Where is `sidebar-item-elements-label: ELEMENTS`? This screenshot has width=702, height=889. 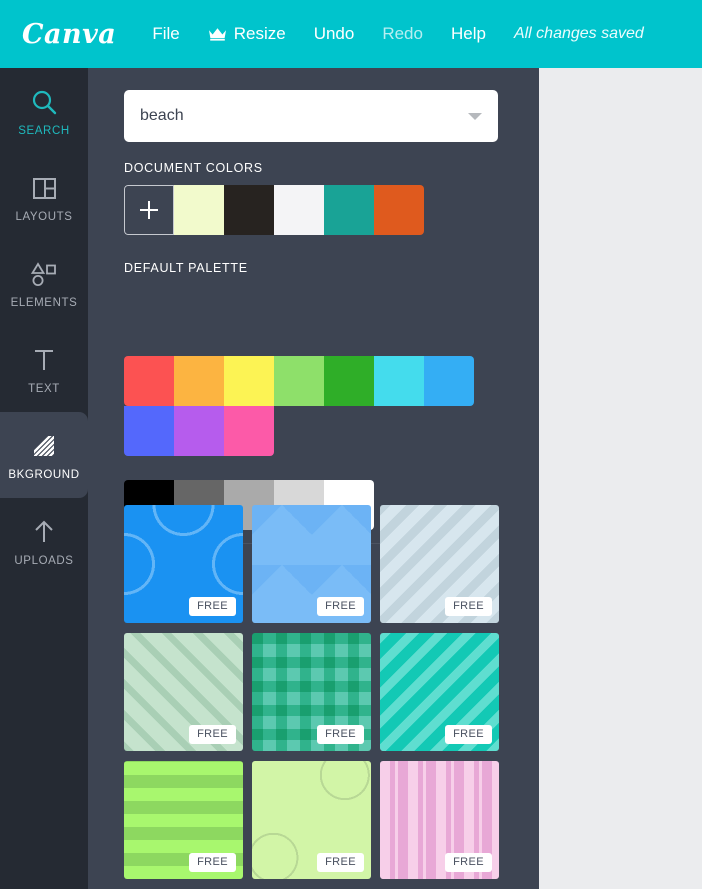 sidebar-item-elements-label: ELEMENTS is located at coordinates (44, 303).